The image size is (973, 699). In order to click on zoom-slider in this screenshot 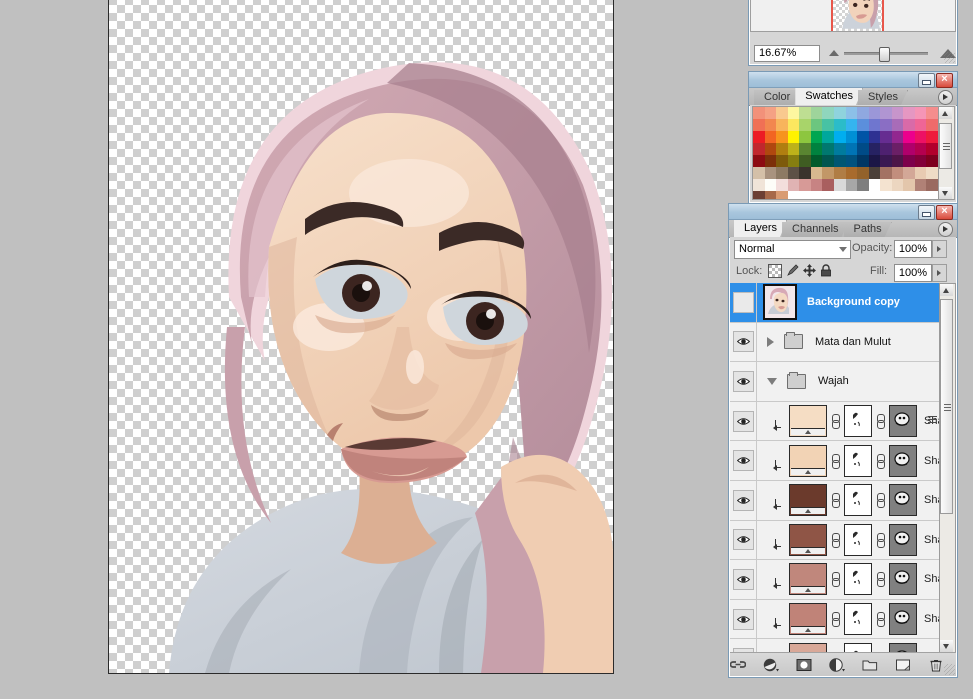, I will do `click(886, 54)`.